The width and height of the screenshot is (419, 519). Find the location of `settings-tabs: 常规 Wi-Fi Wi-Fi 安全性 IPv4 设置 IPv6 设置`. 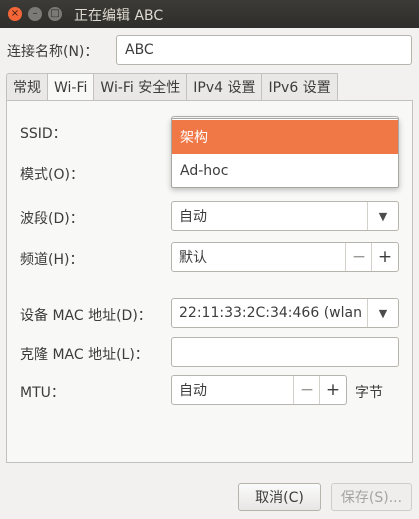

settings-tabs: 常规 Wi-Fi Wi-Fi 安全性 IPv4 设置 IPv6 设置 is located at coordinates (172, 87).